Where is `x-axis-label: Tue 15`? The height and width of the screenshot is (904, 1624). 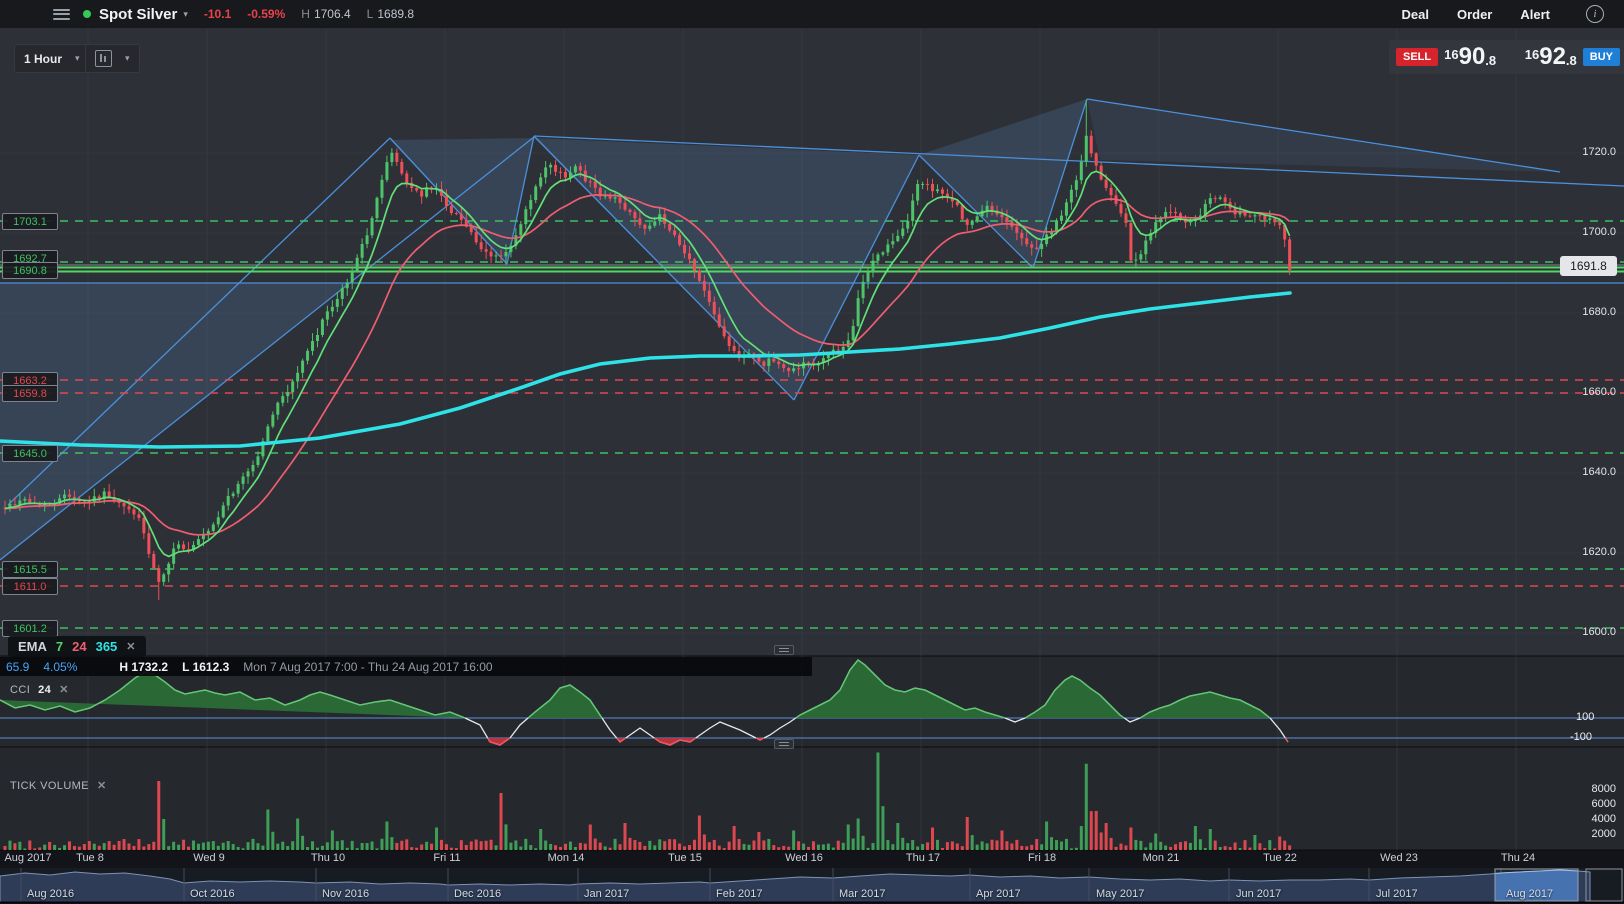 x-axis-label: Tue 15 is located at coordinates (685, 858).